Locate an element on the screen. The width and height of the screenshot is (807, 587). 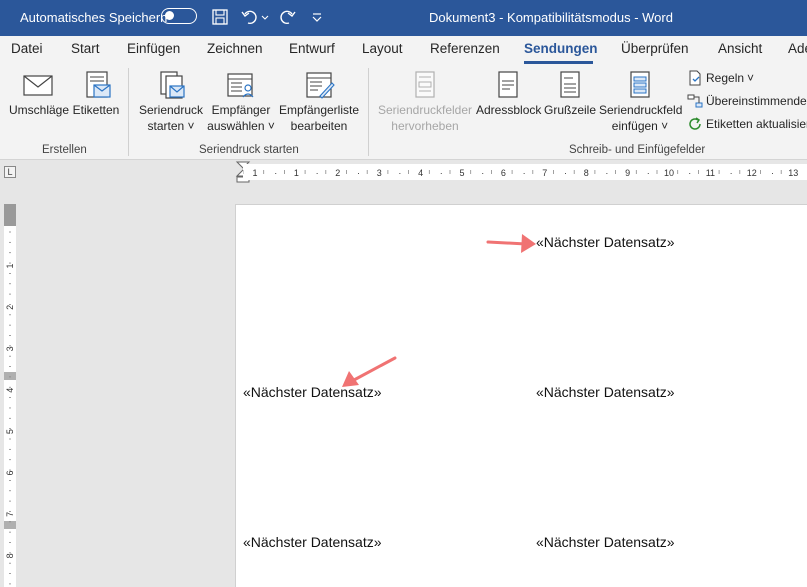
ruler-label: 11 is located at coordinates (710, 173).